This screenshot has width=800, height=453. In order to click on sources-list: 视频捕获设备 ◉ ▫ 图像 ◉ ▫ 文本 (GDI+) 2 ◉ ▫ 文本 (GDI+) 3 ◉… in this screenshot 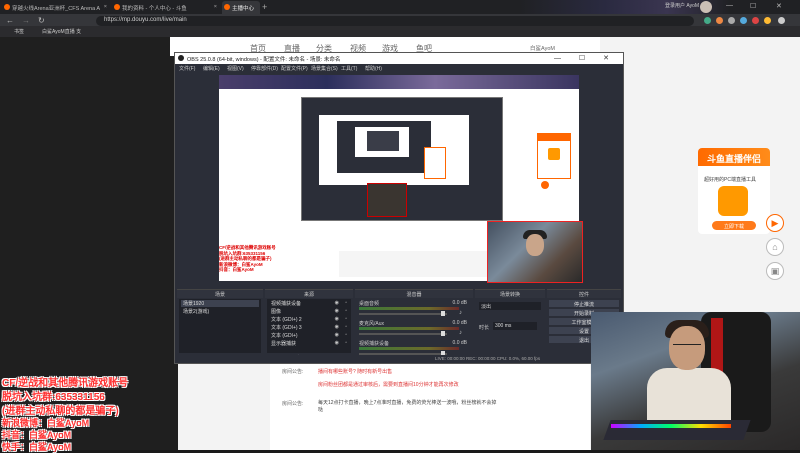, I will do `click(309, 326)`.